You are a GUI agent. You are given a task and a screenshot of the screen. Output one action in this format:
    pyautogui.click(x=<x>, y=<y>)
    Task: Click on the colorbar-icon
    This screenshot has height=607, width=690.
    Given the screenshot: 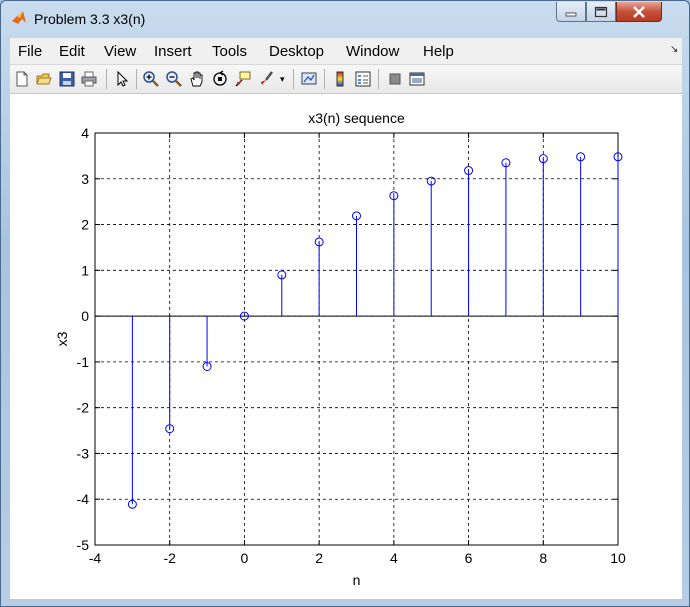 What is the action you would take?
    pyautogui.click(x=340, y=79)
    